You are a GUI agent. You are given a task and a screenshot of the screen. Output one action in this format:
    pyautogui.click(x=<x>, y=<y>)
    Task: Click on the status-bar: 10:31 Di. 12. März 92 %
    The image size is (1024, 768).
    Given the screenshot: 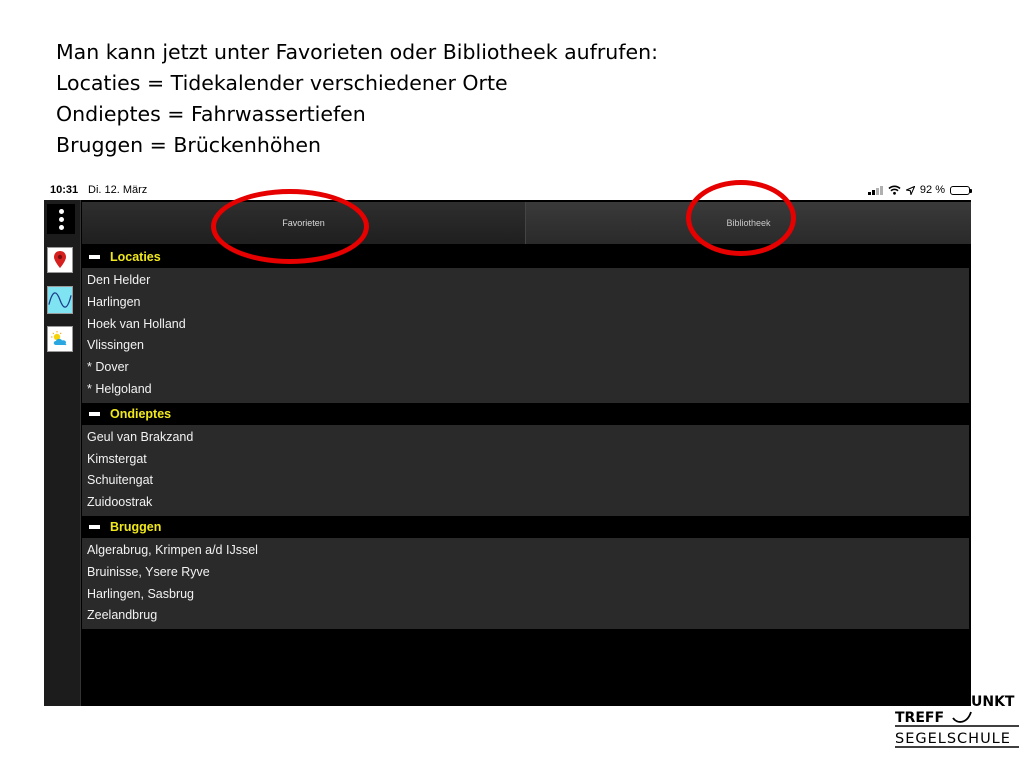 What is the action you would take?
    pyautogui.click(x=508, y=191)
    